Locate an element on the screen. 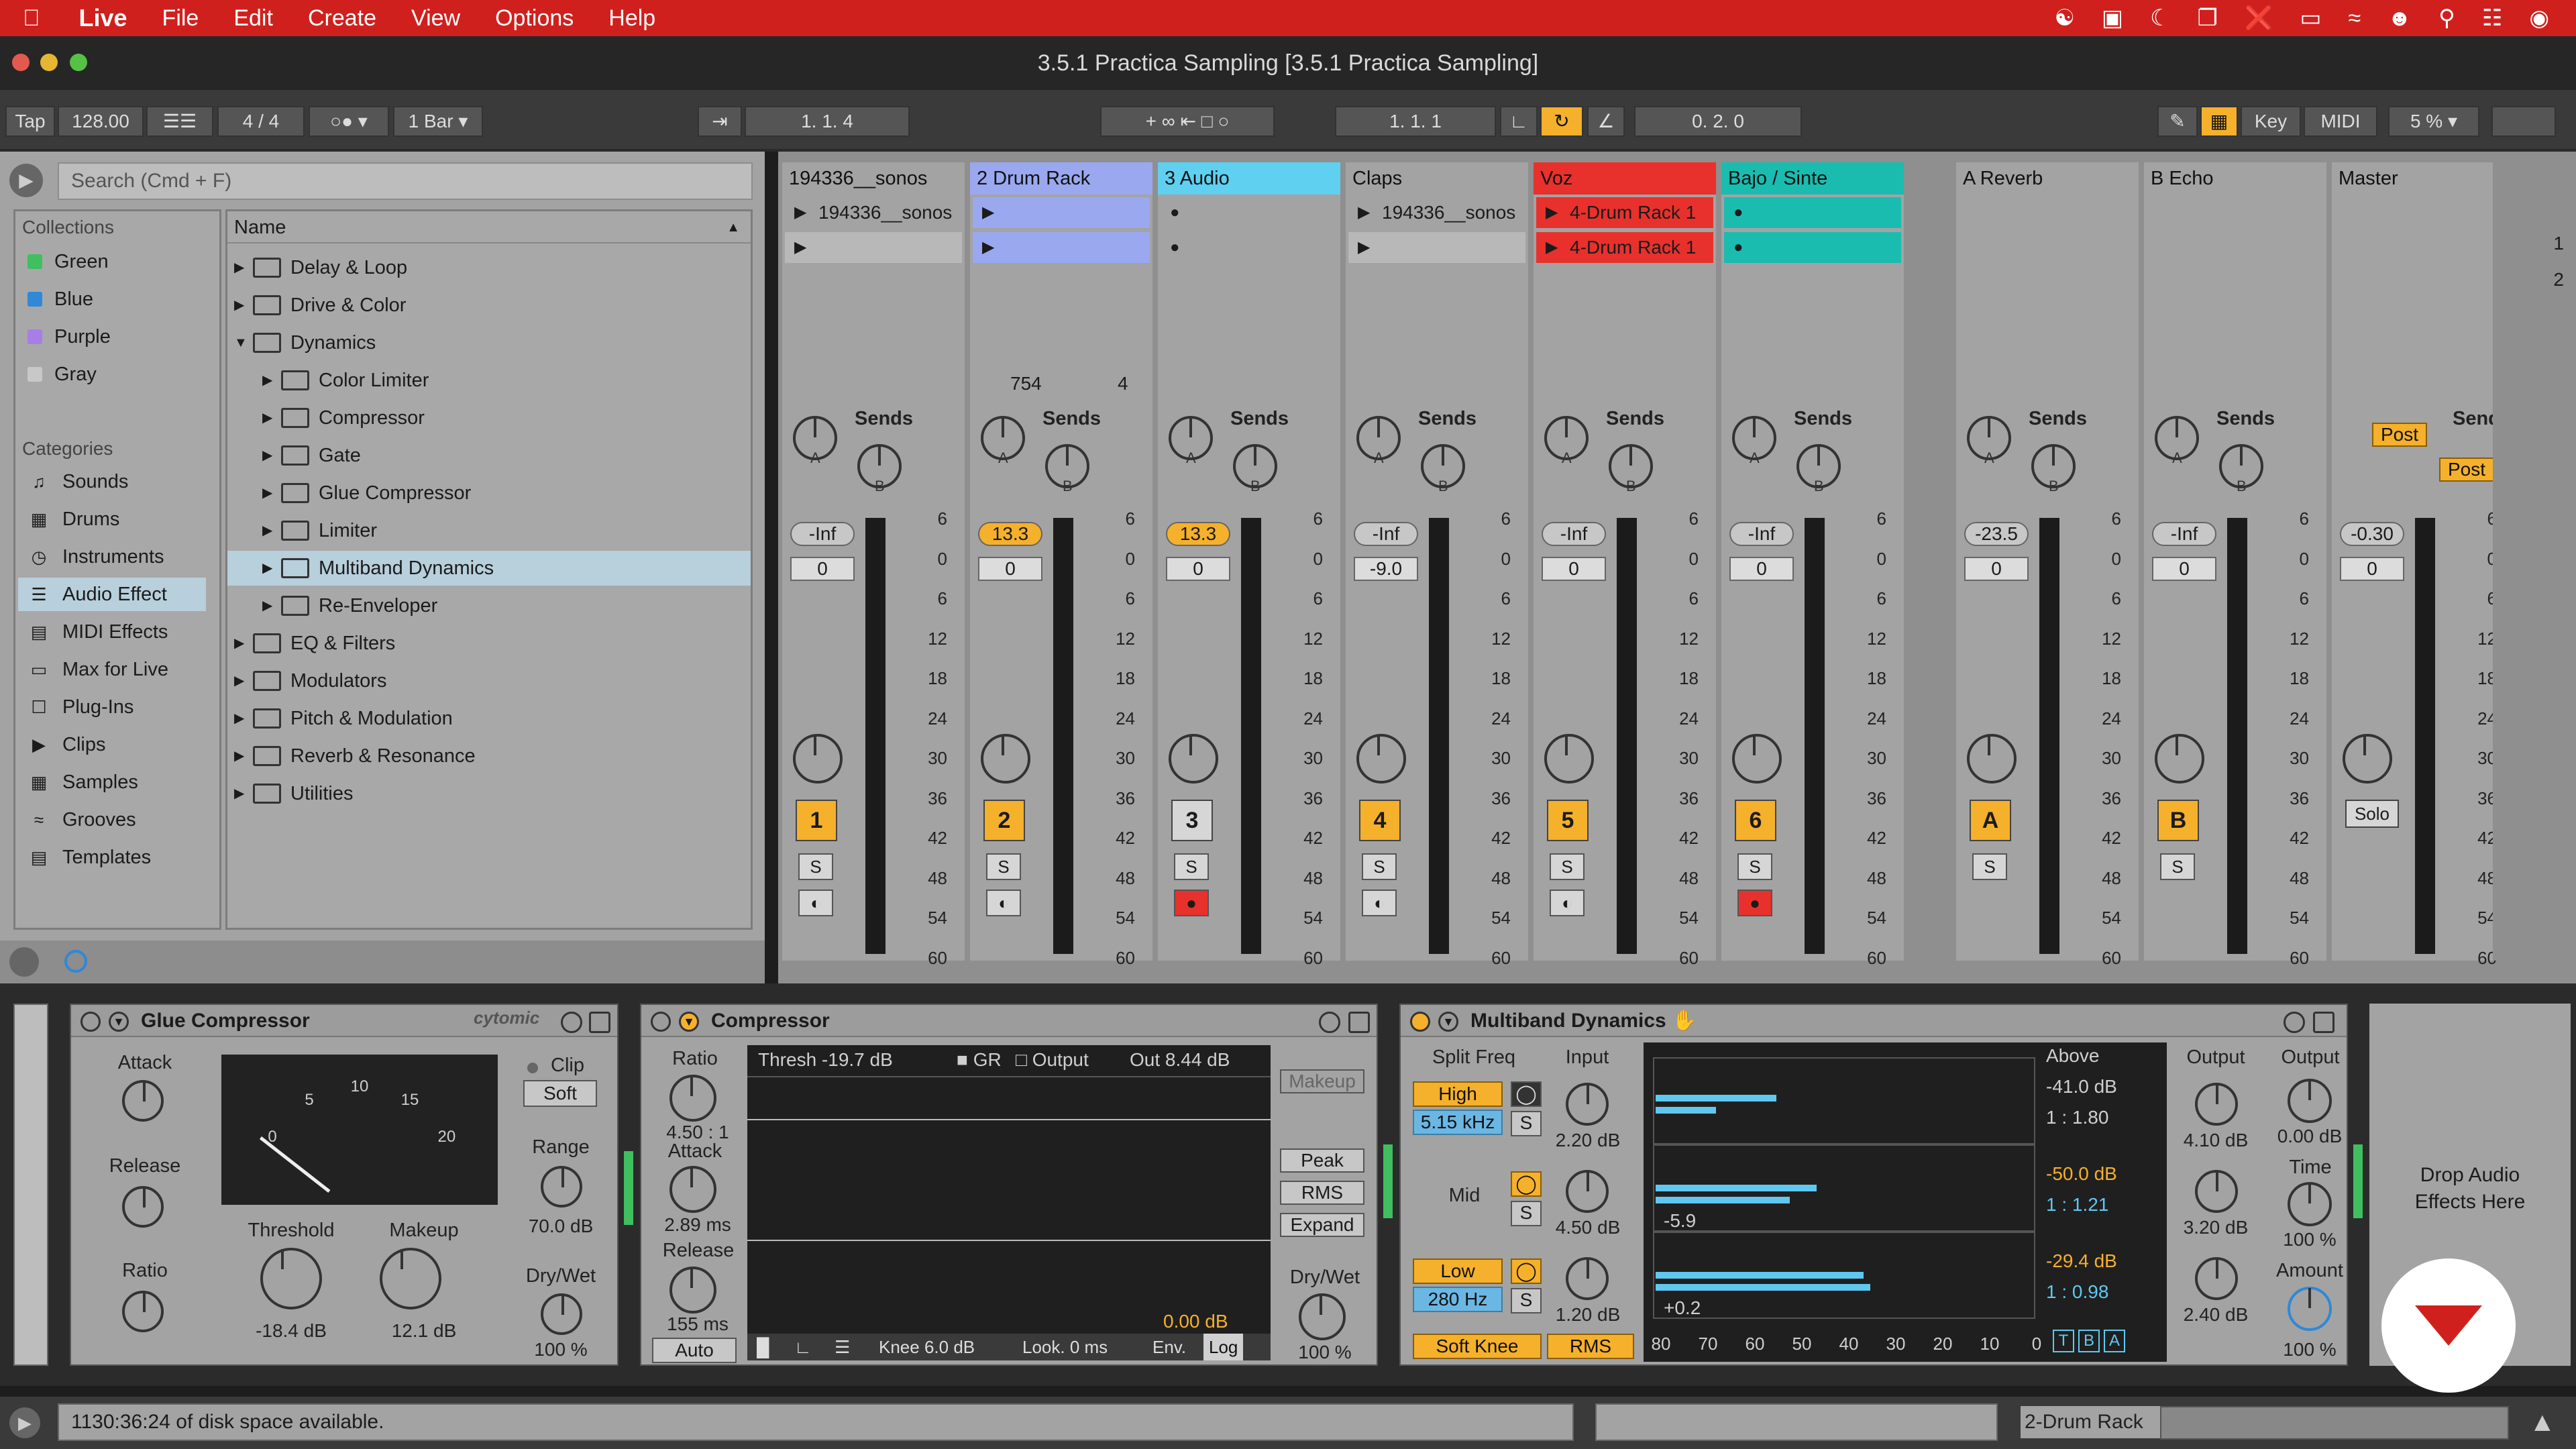  mbd-input-high-knob is located at coordinates (1587, 1104).